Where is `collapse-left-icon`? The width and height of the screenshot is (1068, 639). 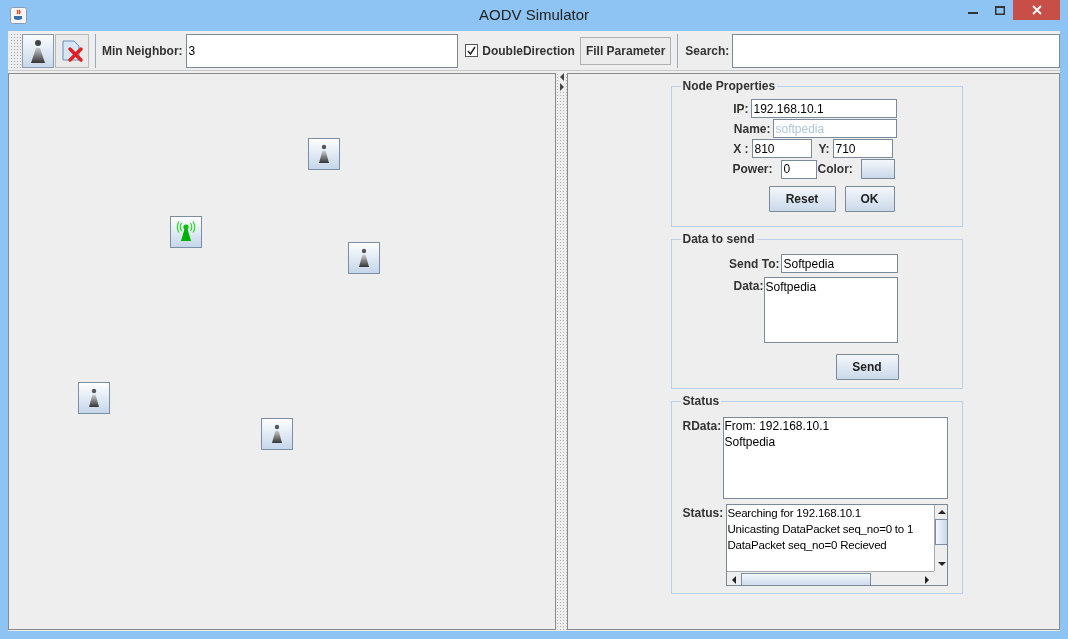
collapse-left-icon is located at coordinates (561, 77).